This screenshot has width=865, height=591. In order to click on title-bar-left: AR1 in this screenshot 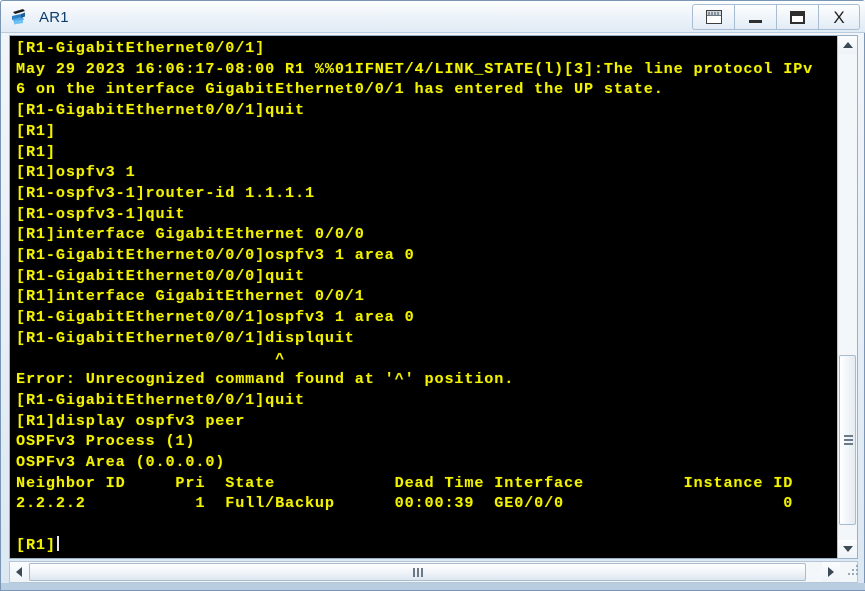, I will do `click(39, 17)`.